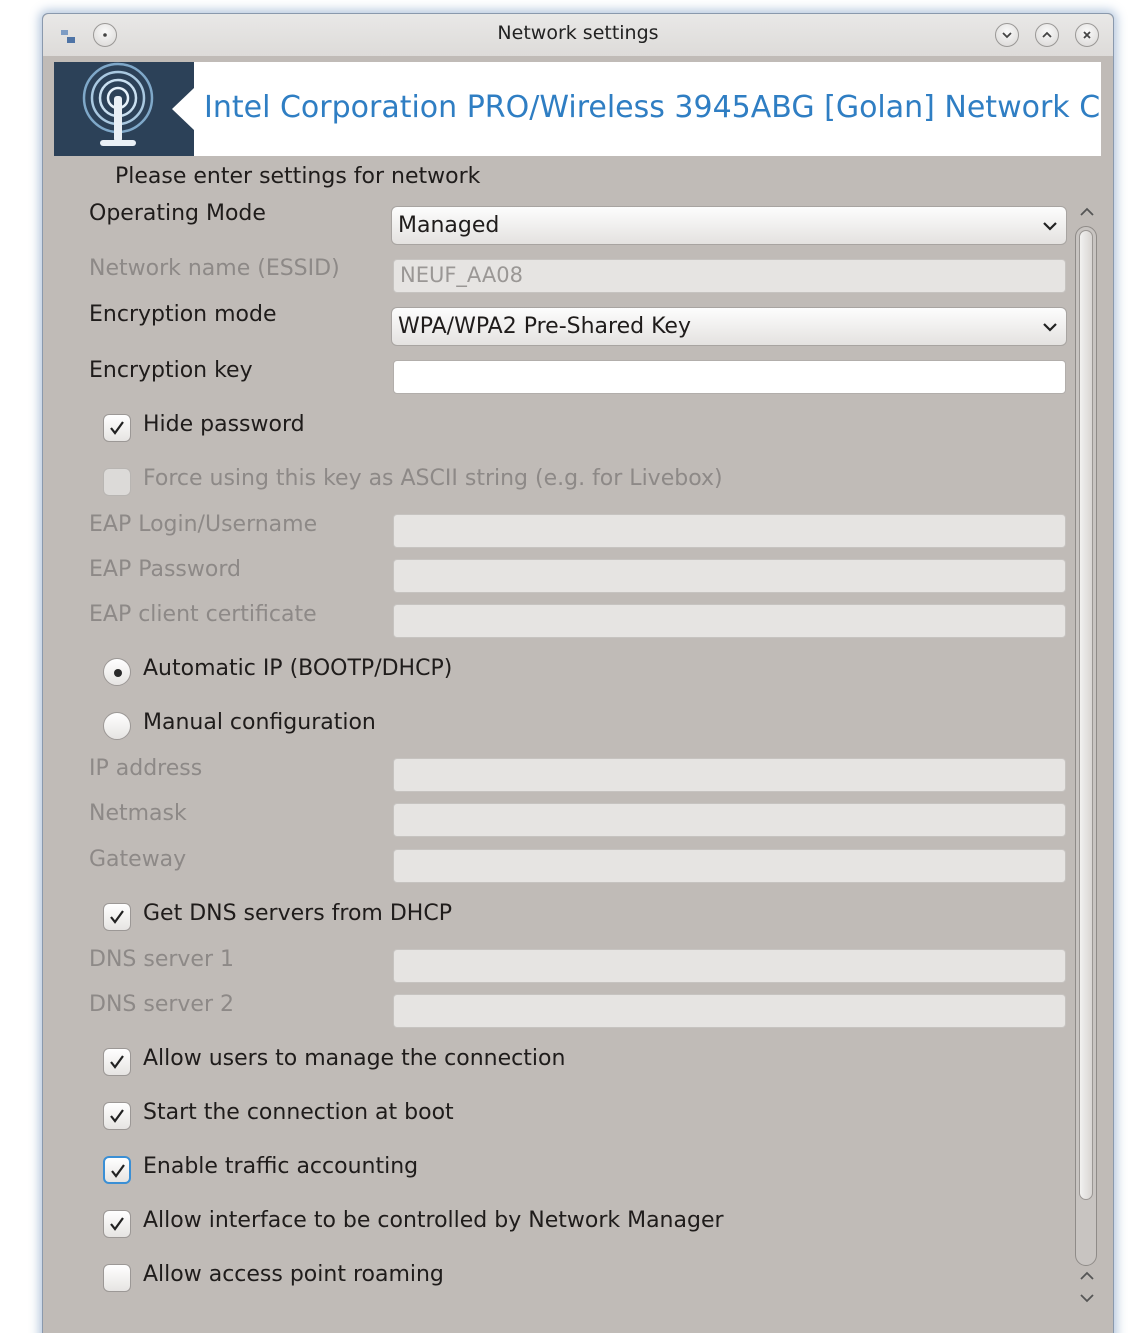 Image resolution: width=1134 pixels, height=1333 pixels. Describe the element at coordinates (117, 726) in the screenshot. I see `manual-config-radio` at that location.